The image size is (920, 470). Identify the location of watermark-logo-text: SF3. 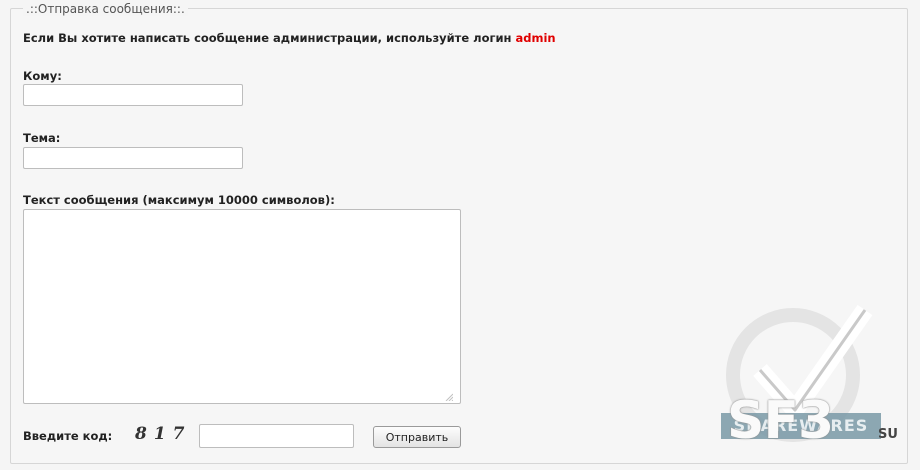
(780, 421).